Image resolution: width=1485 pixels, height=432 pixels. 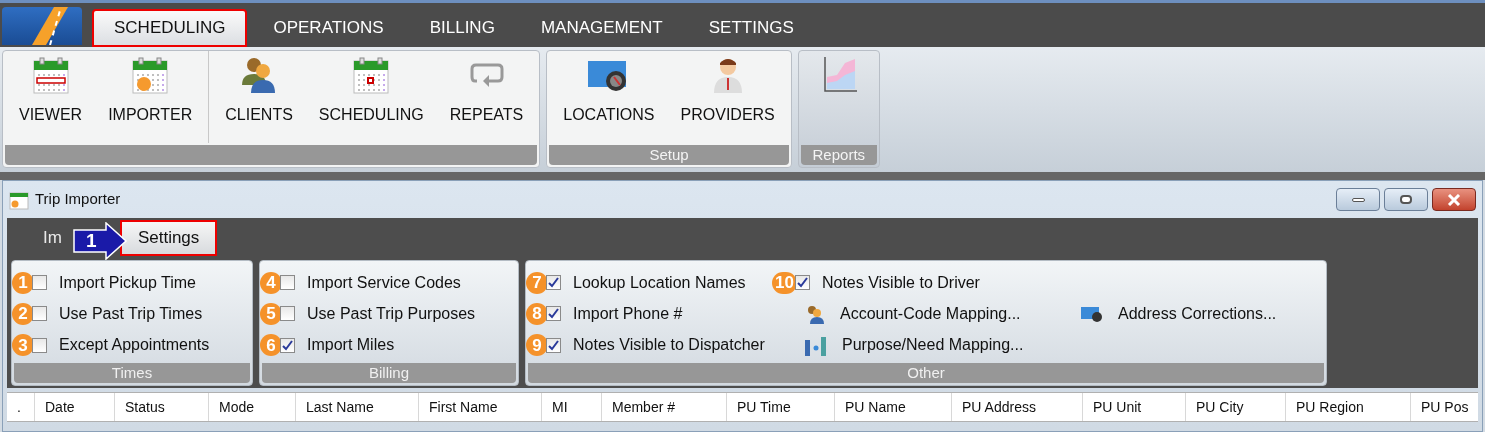 I want to click on column-header: PU Name, so click(x=893, y=407).